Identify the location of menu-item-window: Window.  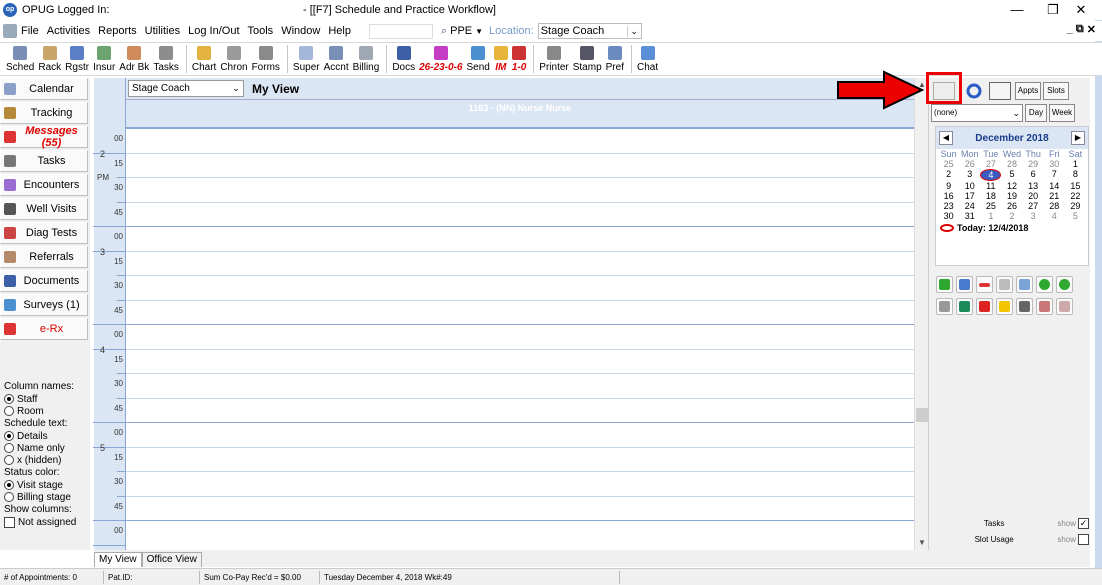
(300, 31).